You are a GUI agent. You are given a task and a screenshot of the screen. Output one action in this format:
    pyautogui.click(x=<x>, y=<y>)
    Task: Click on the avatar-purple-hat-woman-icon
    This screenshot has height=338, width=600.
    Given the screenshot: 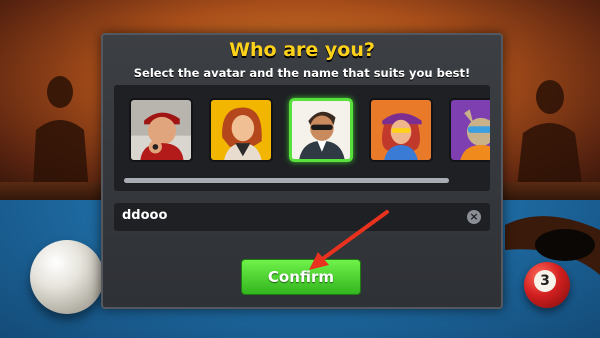 What is the action you would take?
    pyautogui.click(x=401, y=130)
    